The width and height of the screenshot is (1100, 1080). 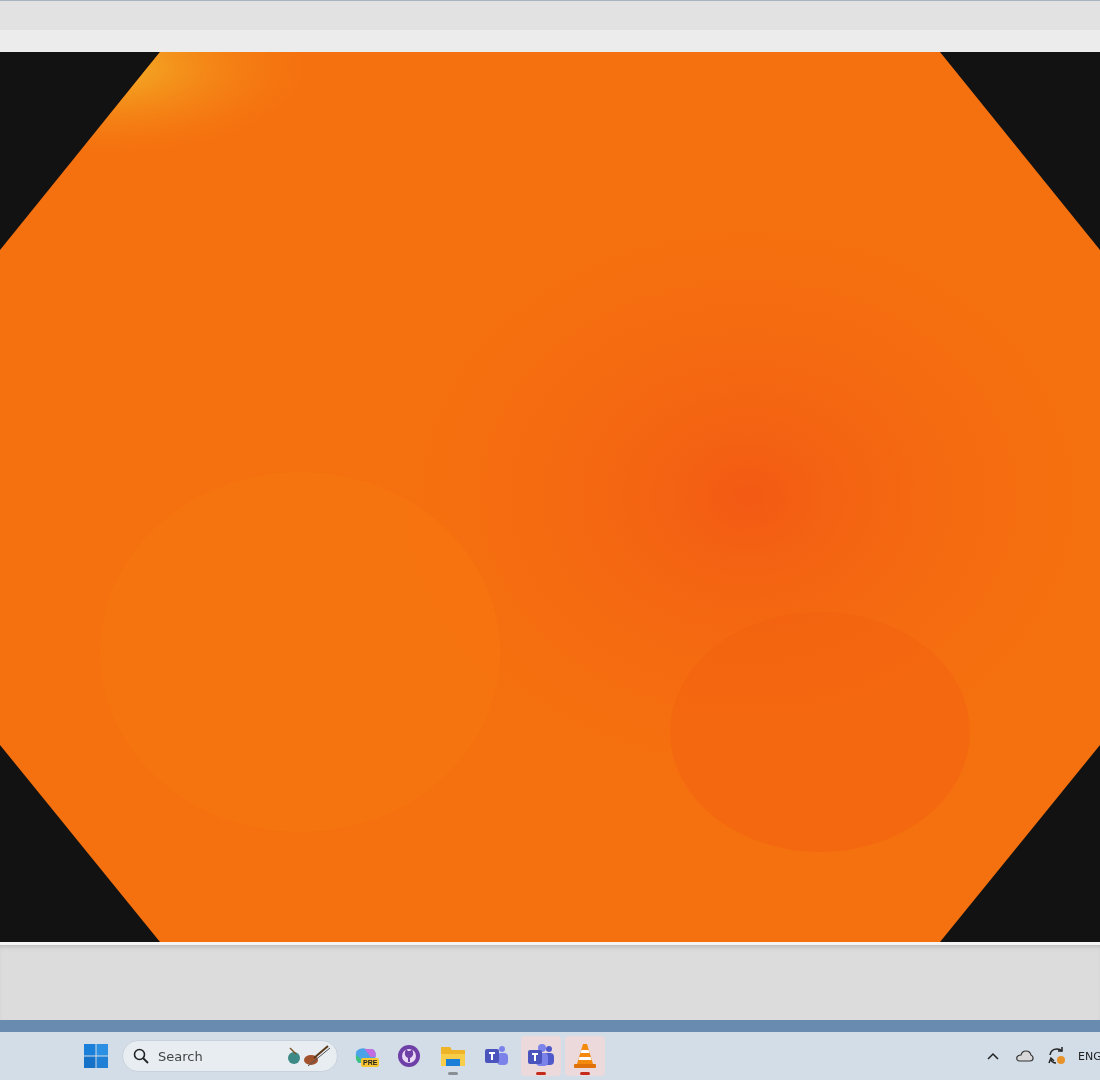 I want to click on search-field: Search, so click(x=230, y=1056).